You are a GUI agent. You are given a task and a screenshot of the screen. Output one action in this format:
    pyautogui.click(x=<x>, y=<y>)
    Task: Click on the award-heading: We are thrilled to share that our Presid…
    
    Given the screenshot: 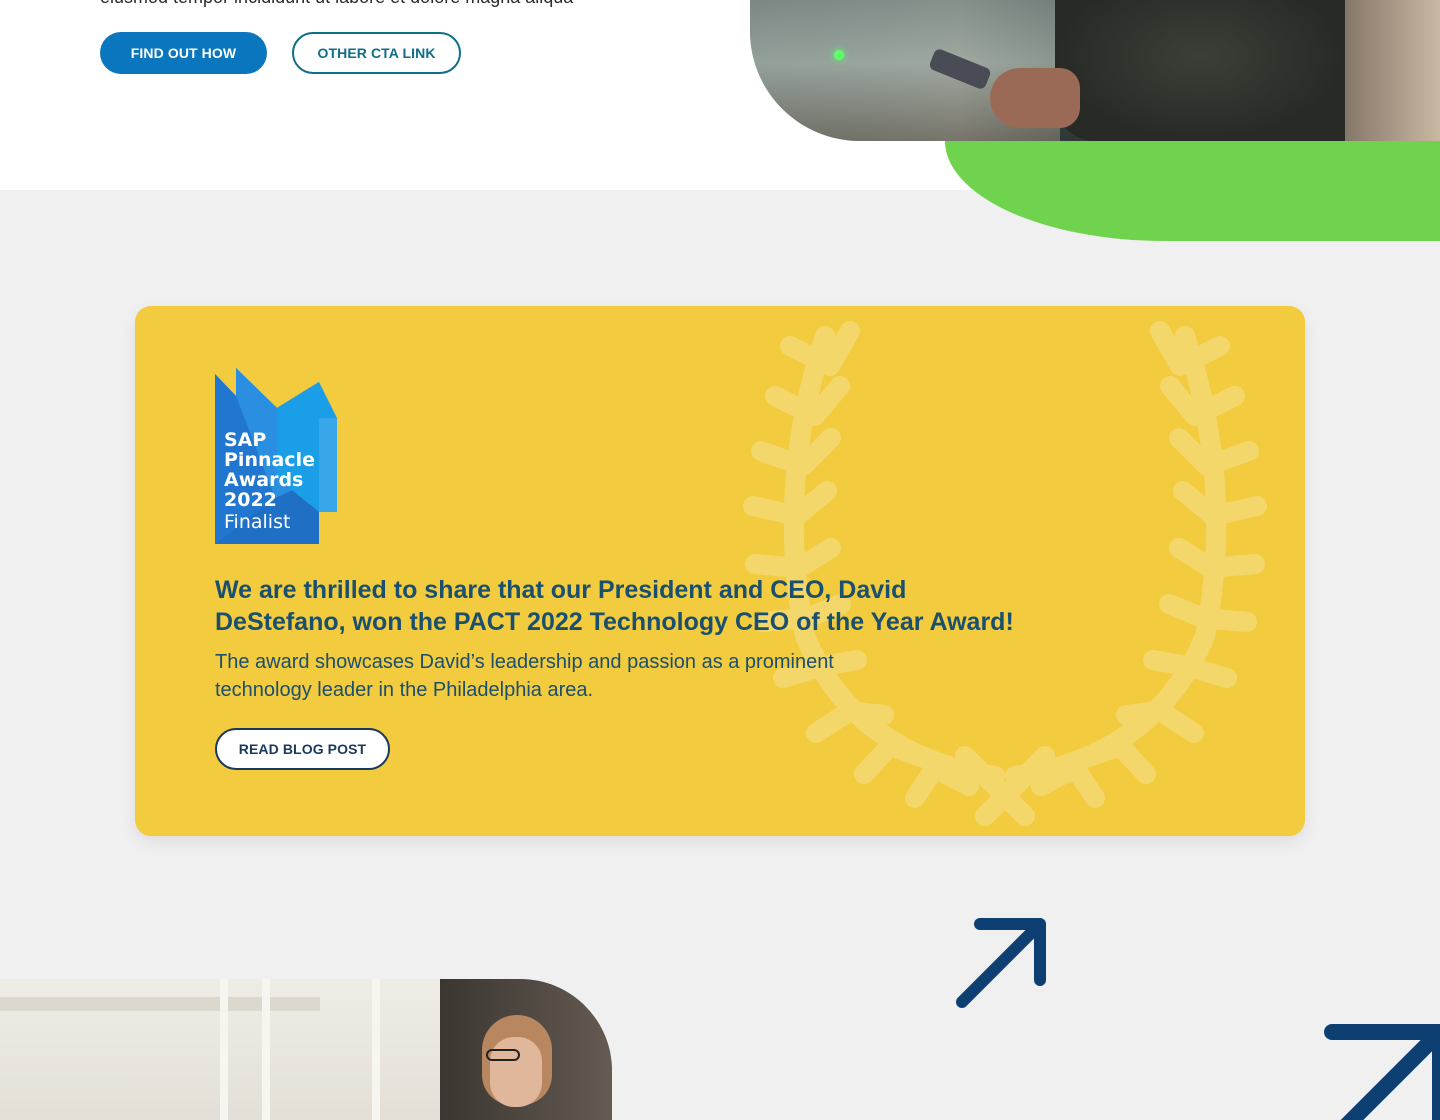 What is the action you would take?
    pyautogui.click(x=614, y=606)
    